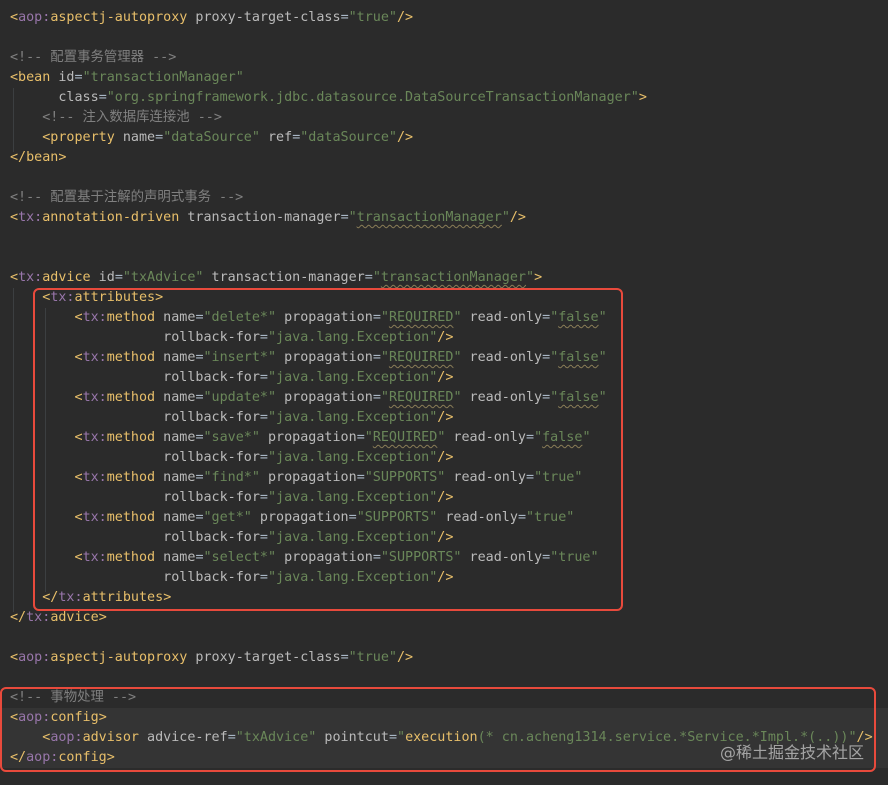 This screenshot has width=888, height=785. I want to click on watermark: @稀土掘金技术社区, so click(791, 752).